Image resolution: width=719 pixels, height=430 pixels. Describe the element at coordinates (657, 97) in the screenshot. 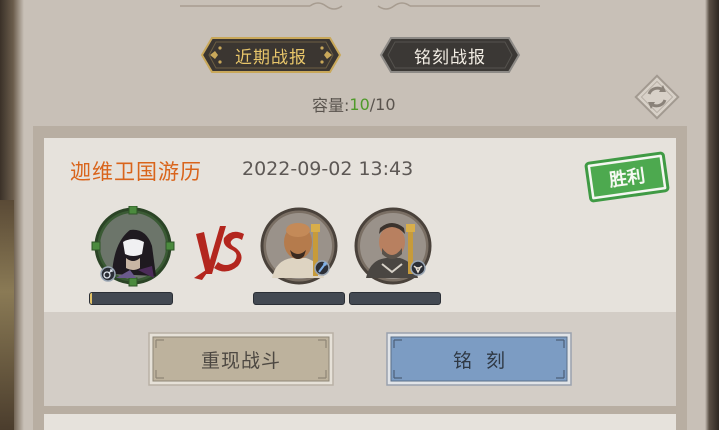

I see `refresh-icon` at that location.